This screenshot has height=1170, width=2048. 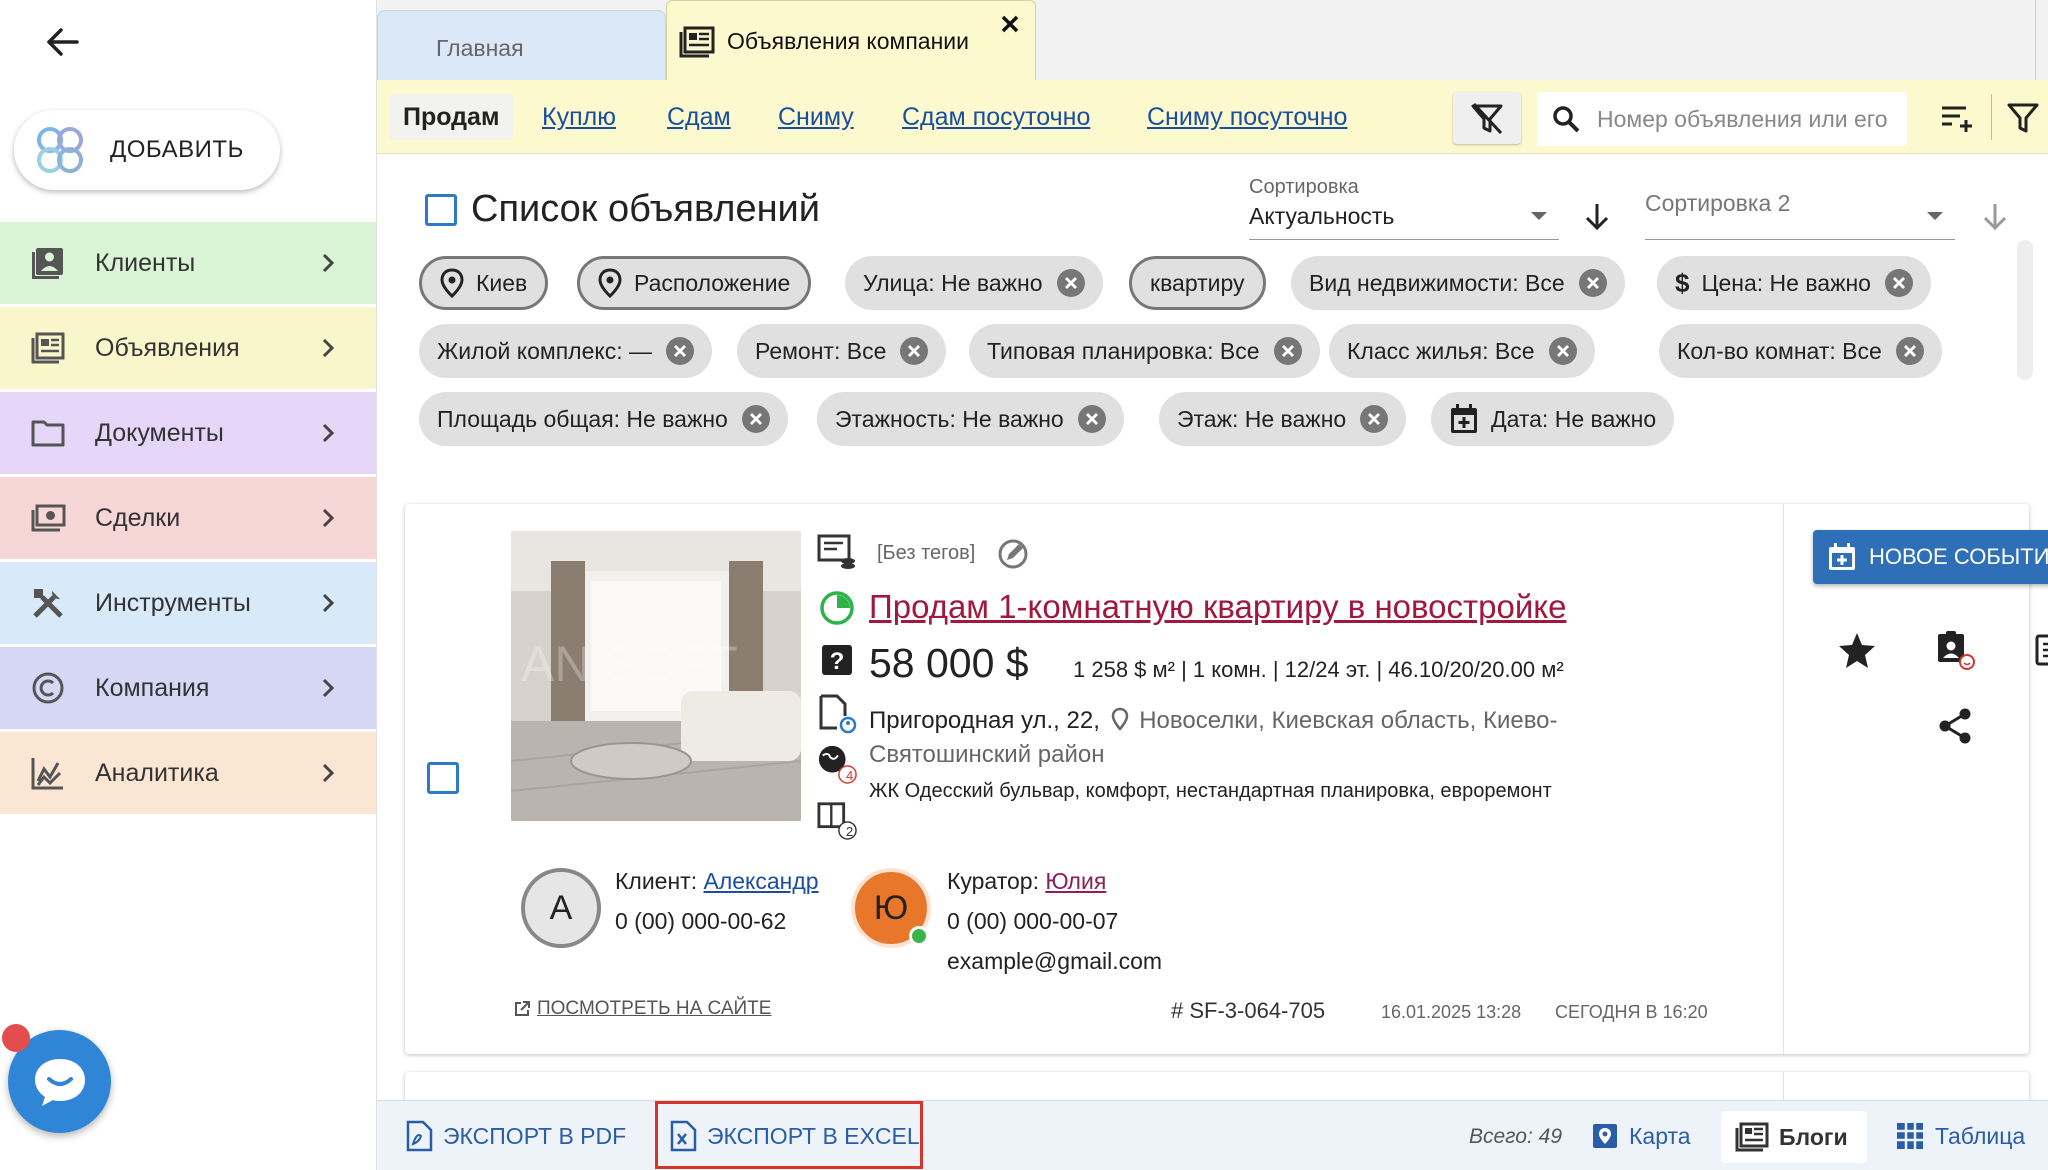 What do you see at coordinates (603, 419) in the screenshot?
I see `chip-area: Площадь общая: Не важно` at bounding box center [603, 419].